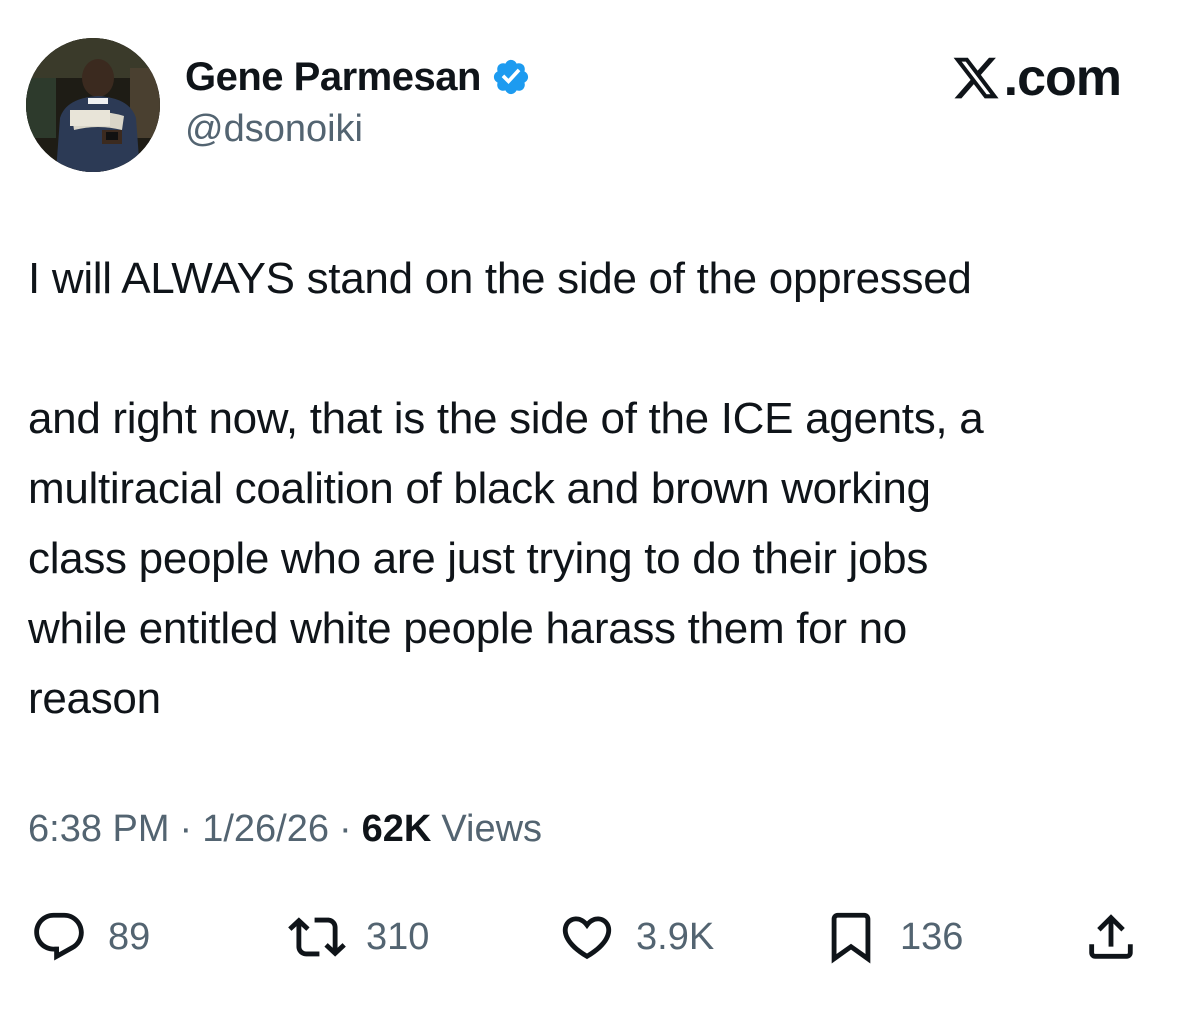 This screenshot has height=1018, width=1179. Describe the element at coordinates (398, 936) in the screenshot. I see `repost-count: 310` at that location.